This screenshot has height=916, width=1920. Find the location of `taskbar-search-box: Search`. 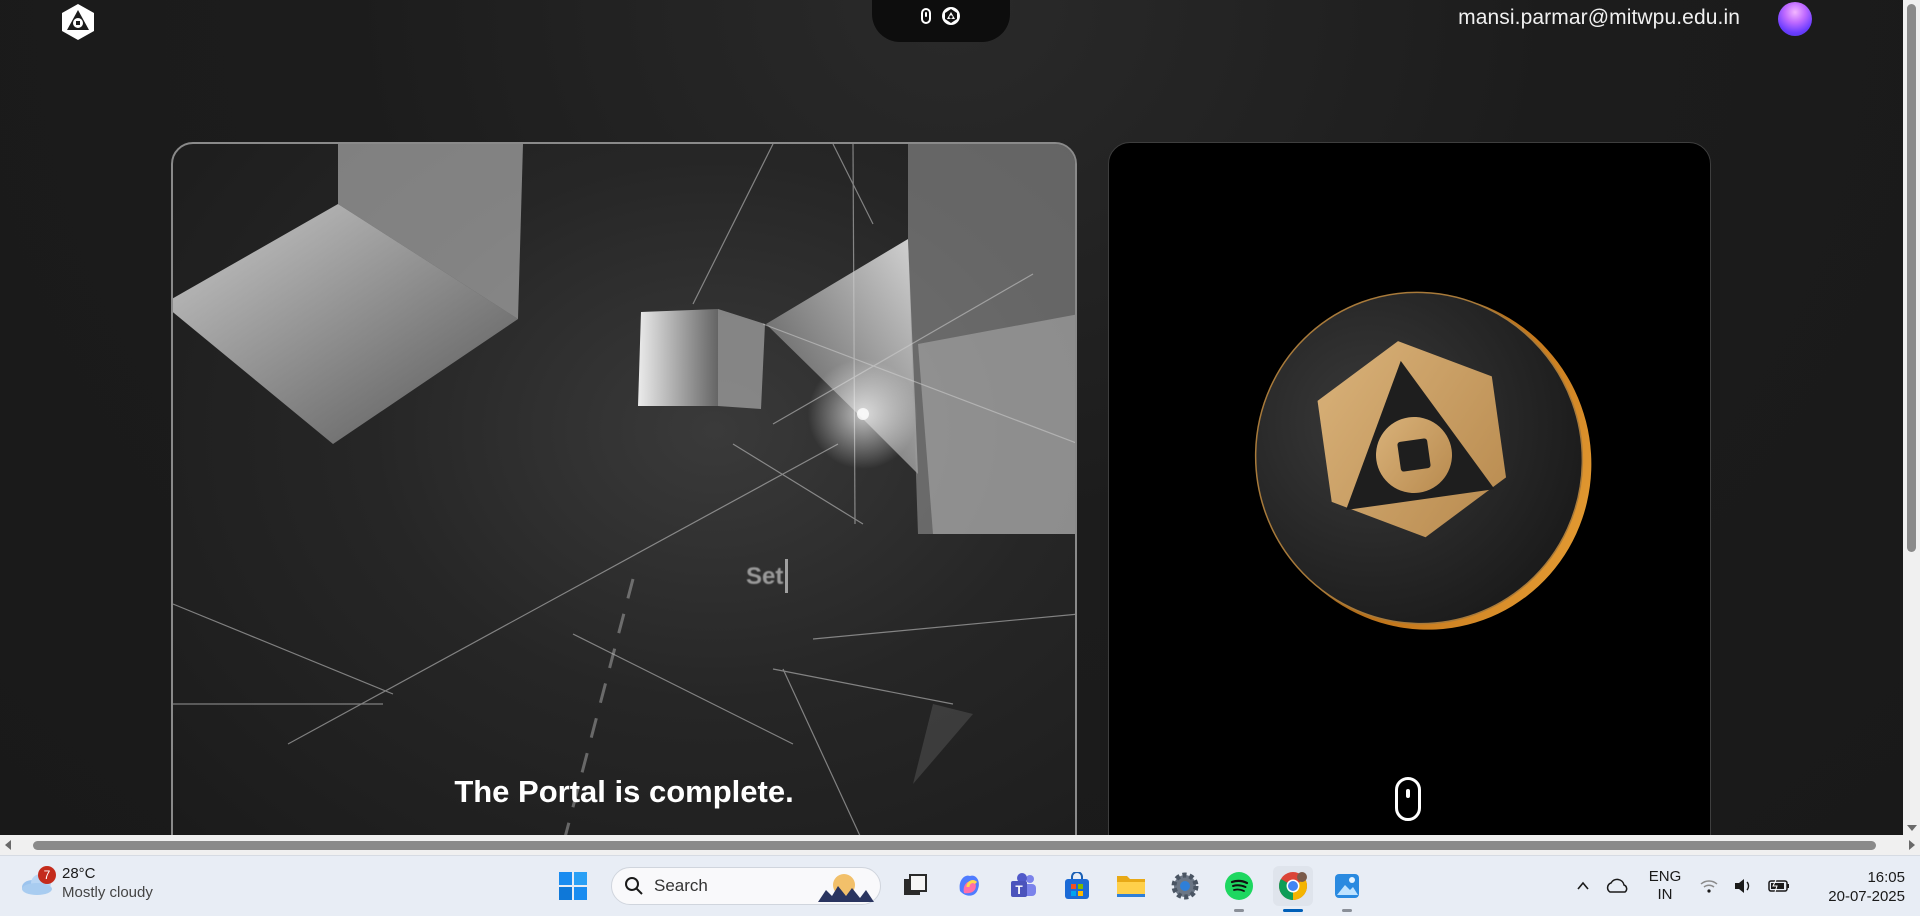

taskbar-search-box: Search is located at coordinates (746, 886).